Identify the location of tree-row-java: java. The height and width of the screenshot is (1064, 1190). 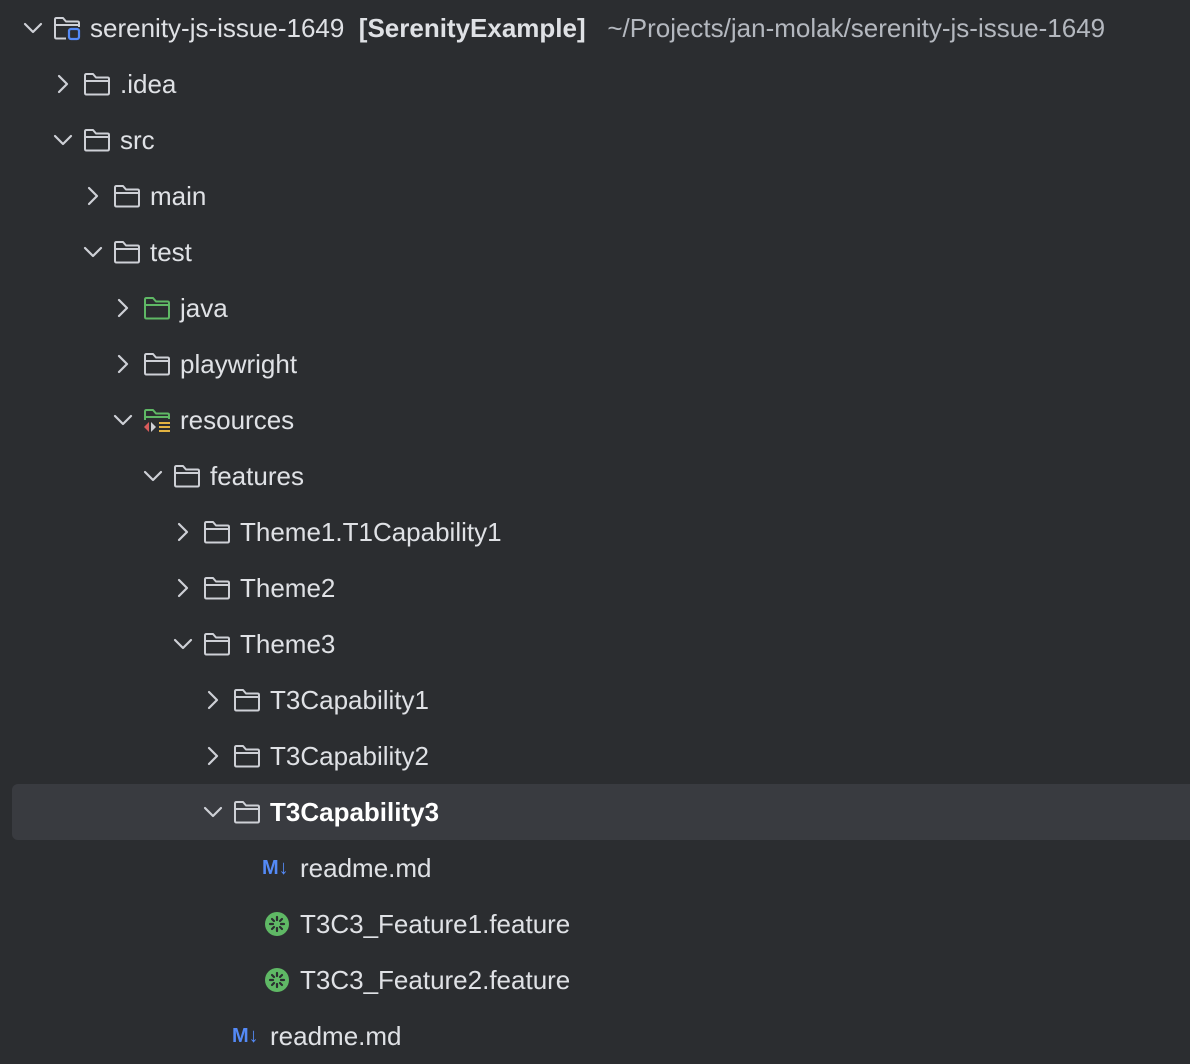
(595, 308).